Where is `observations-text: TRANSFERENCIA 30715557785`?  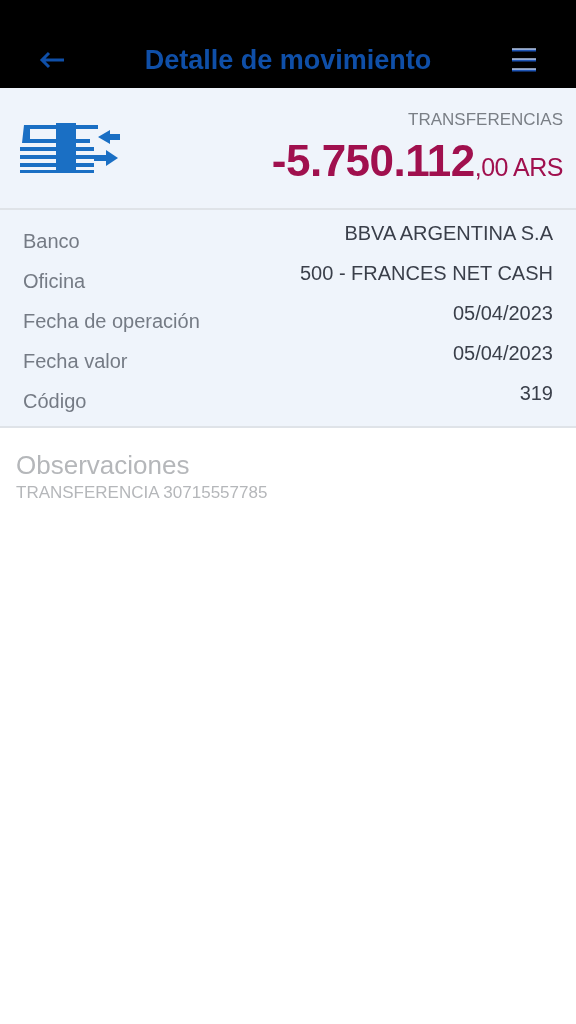
observations-text: TRANSFERENCIA 30715557785 is located at coordinates (142, 493).